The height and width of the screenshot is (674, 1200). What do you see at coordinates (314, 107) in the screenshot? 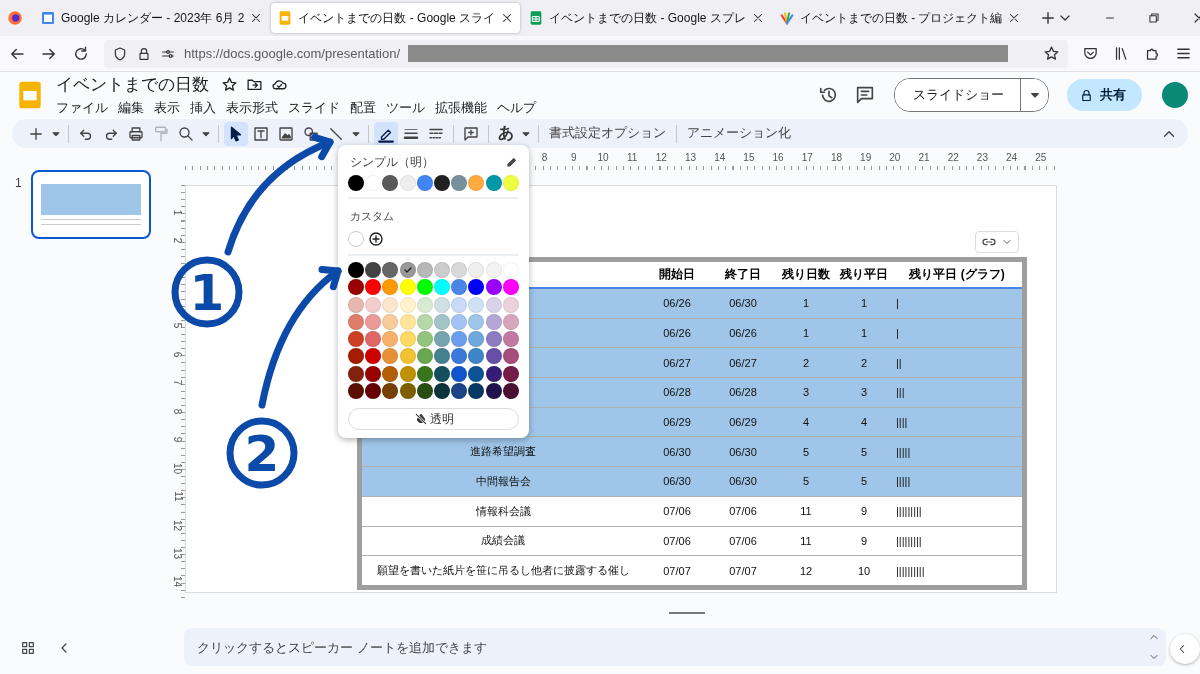
I see `menu-item: スライド` at bounding box center [314, 107].